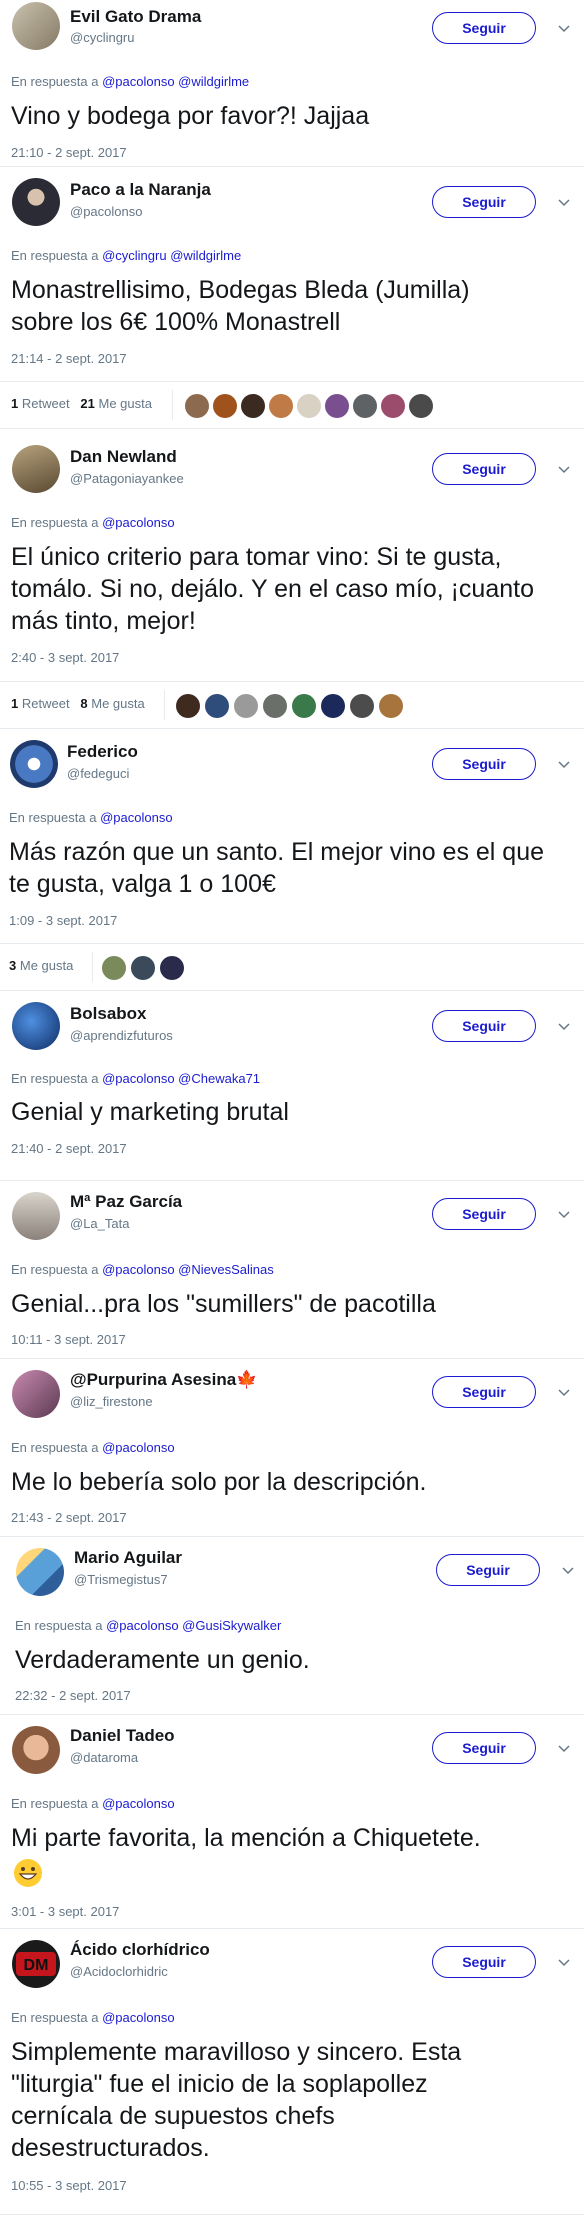 The height and width of the screenshot is (2215, 584). Describe the element at coordinates (102, 37) in the screenshot. I see `user-handle: @cyclingru` at that location.